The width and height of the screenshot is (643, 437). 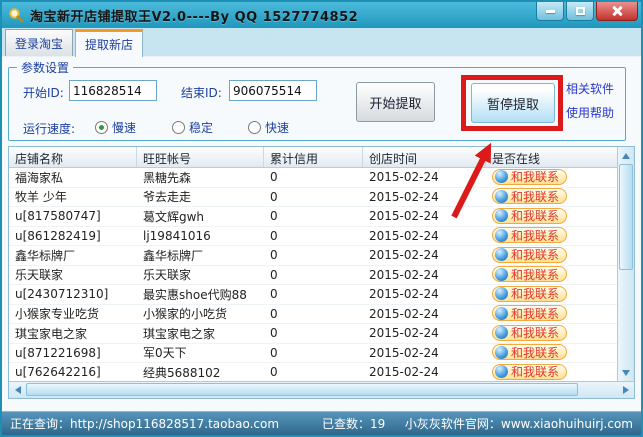 I want to click on maximize-button, so click(x=580, y=11).